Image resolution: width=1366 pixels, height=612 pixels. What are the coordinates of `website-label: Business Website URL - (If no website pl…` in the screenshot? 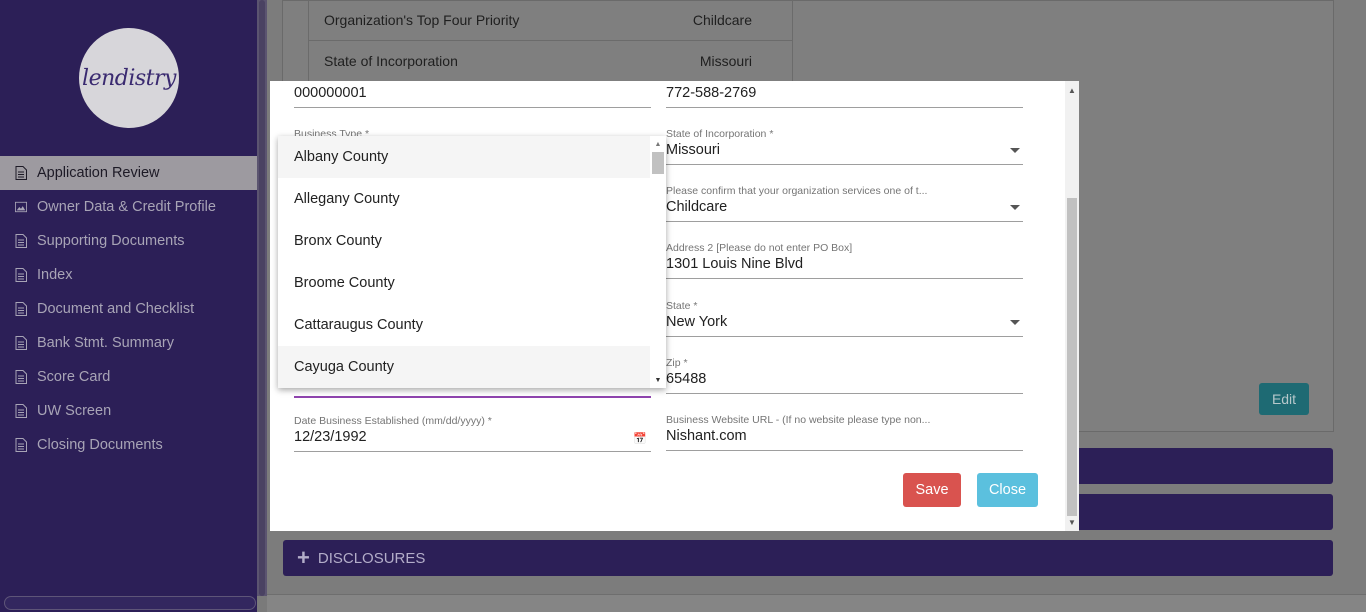 It's located at (798, 420).